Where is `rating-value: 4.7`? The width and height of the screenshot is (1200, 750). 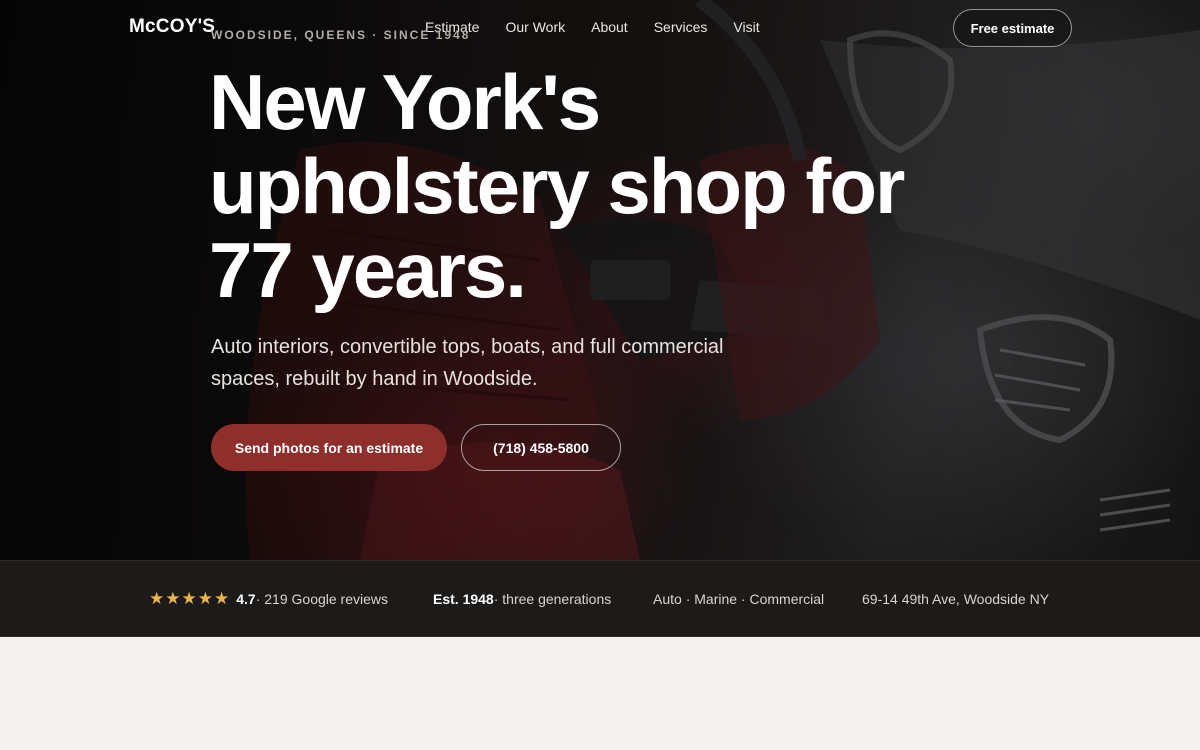 rating-value: 4.7 is located at coordinates (246, 599).